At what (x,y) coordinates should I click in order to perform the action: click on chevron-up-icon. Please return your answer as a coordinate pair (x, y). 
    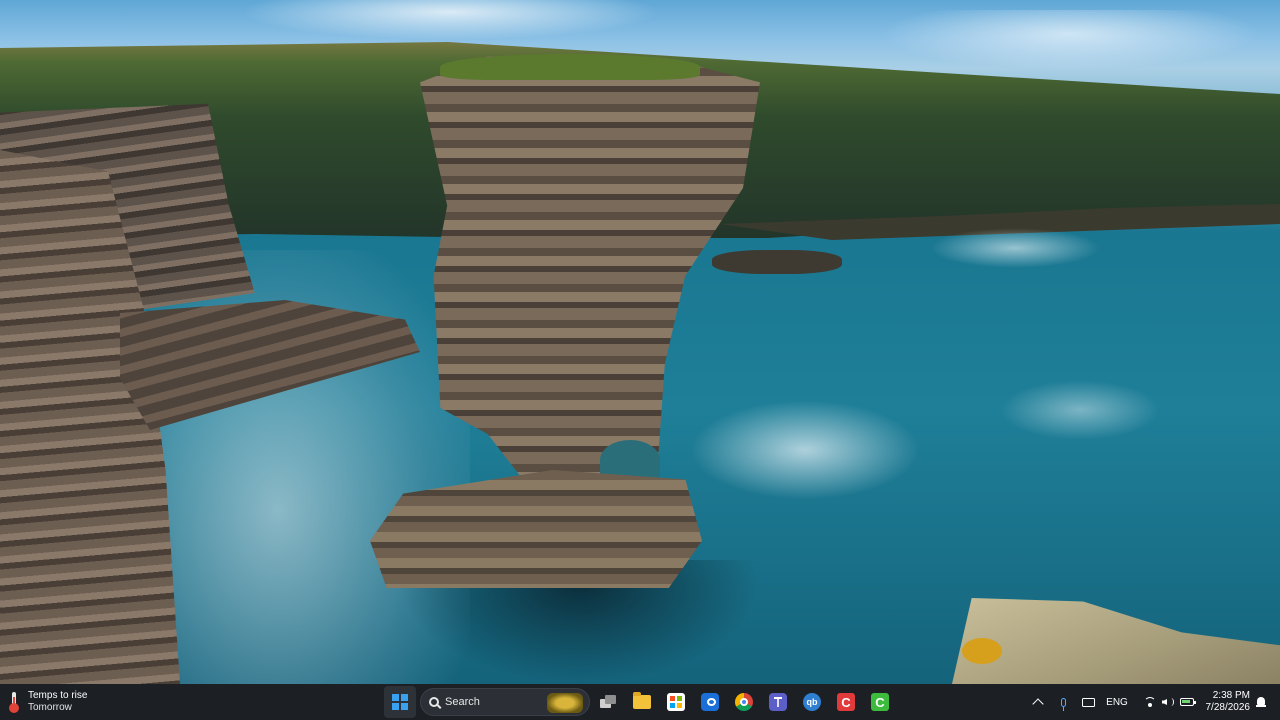
    Looking at the image, I should click on (1038, 703).